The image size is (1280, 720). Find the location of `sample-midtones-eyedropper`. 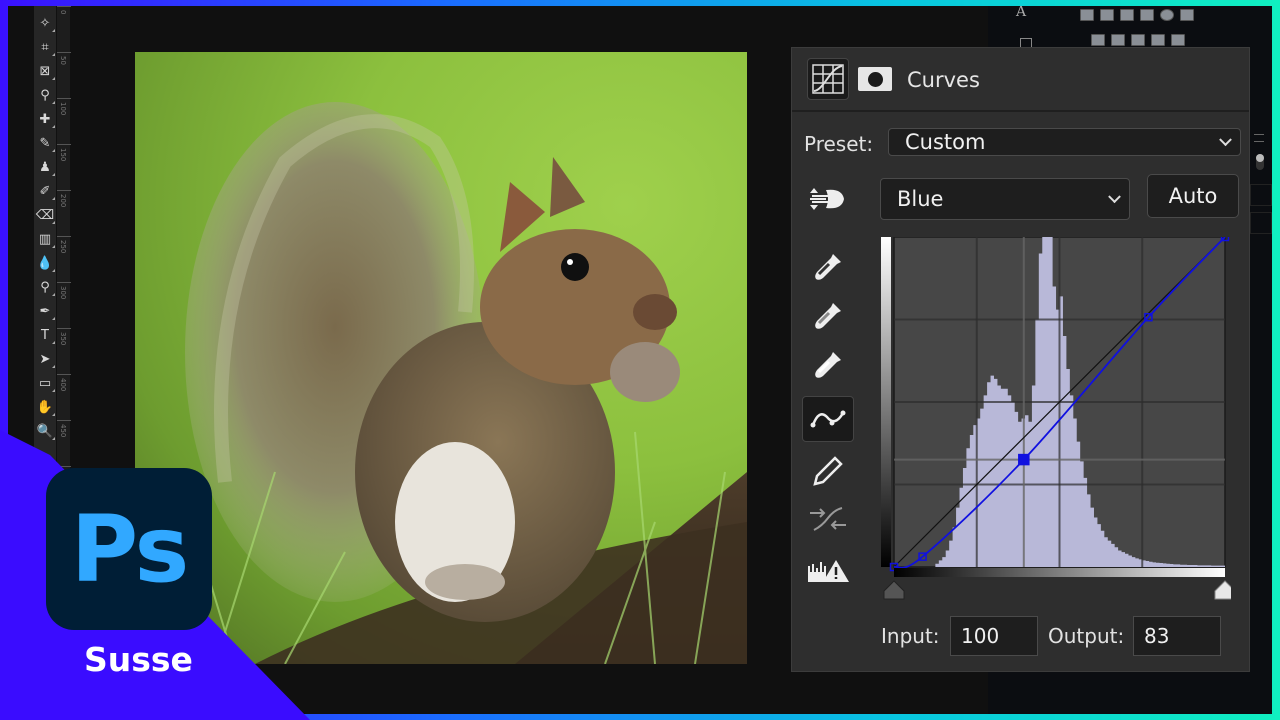

sample-midtones-eyedropper is located at coordinates (828, 316).